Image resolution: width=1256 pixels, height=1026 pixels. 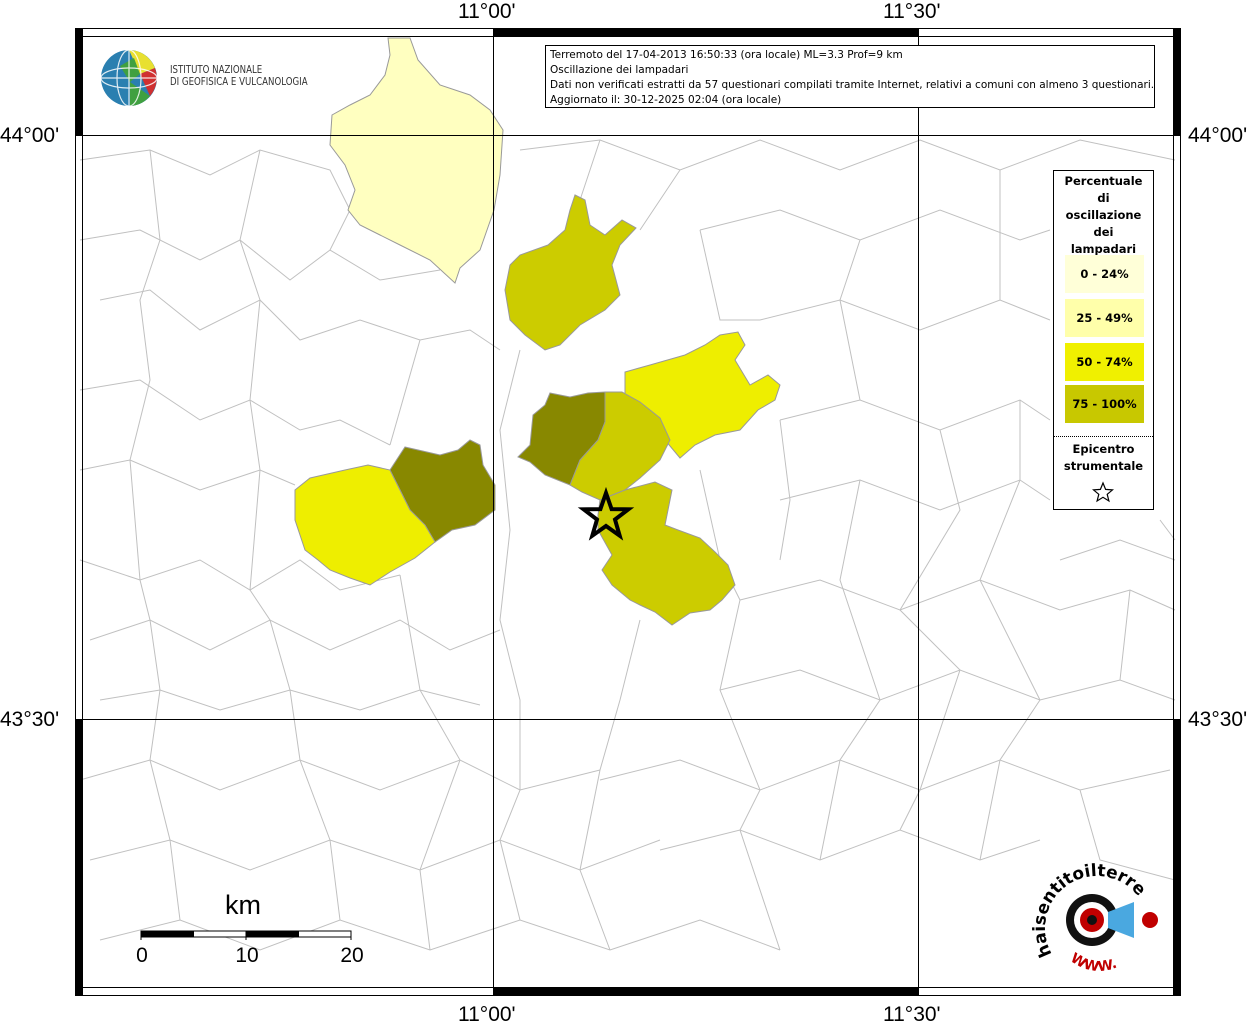 I want to click on legend-title-line: dei, so click(x=1103, y=232).